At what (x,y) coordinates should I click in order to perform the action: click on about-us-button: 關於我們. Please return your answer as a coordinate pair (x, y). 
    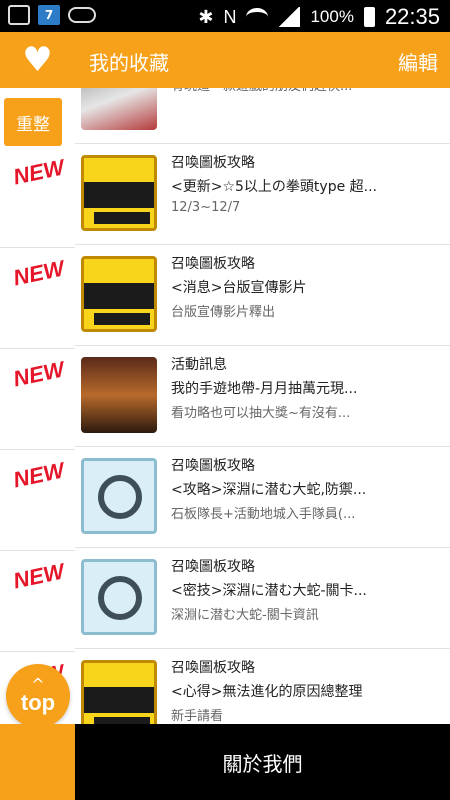
    Looking at the image, I should click on (262, 762).